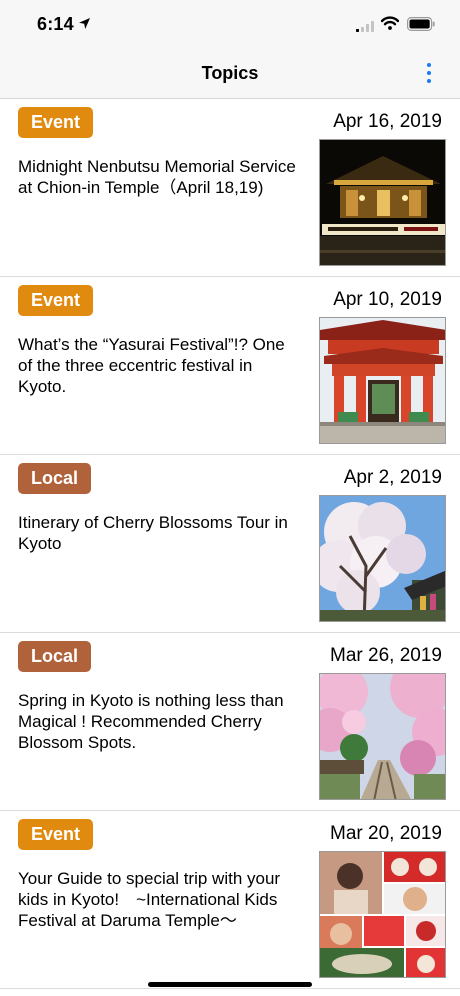 The width and height of the screenshot is (460, 996). I want to click on topic-date: Apr 2, 2019, so click(392, 477).